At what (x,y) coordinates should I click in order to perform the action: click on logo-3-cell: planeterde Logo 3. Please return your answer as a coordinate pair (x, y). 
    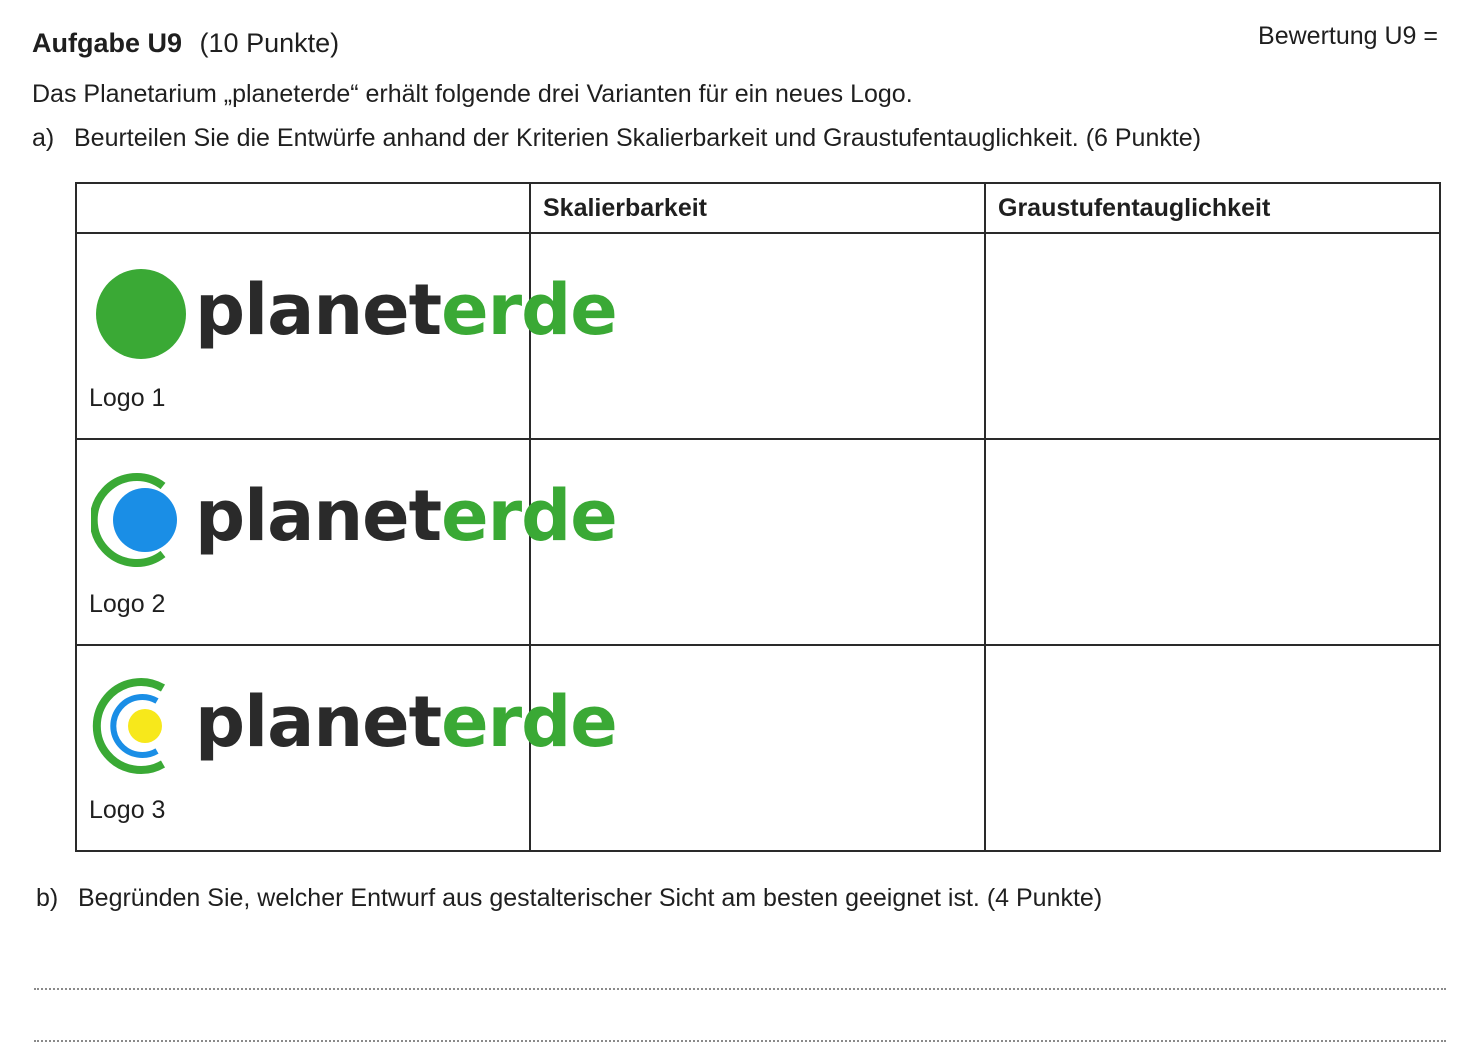
    Looking at the image, I should click on (346, 748).